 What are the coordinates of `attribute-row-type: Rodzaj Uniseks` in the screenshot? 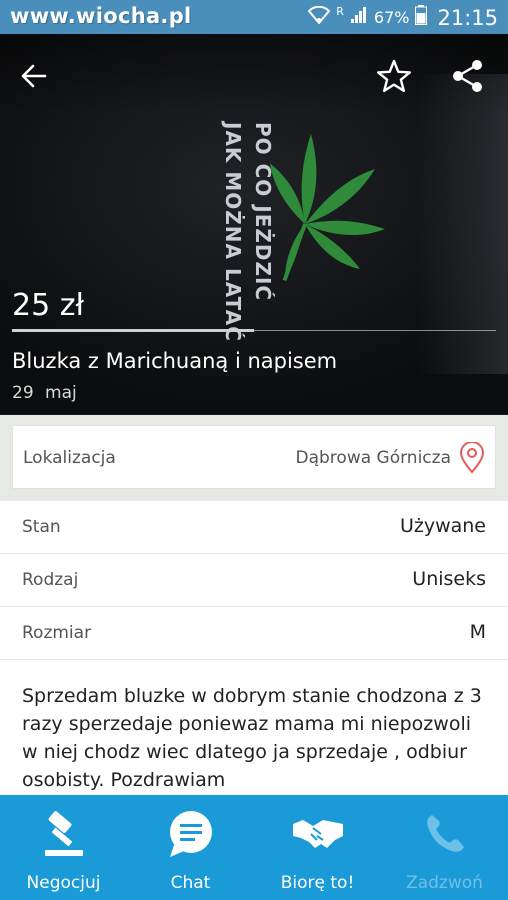 It's located at (254, 580).